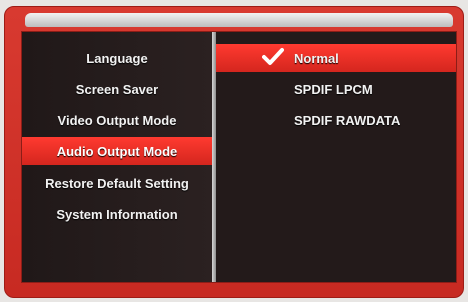  I want to click on option-label: Normal, so click(316, 58).